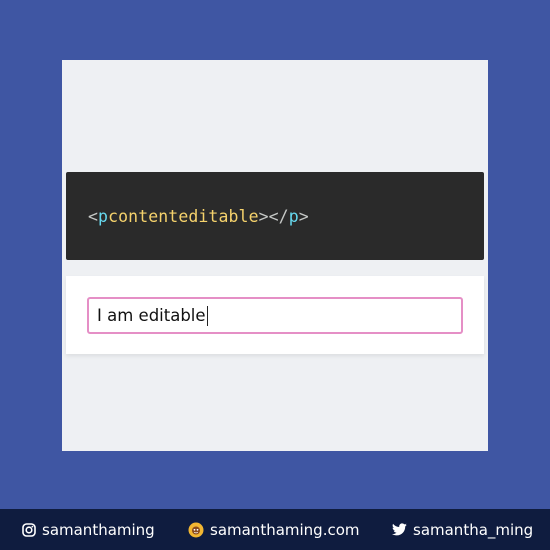 The width and height of the screenshot is (550, 550). Describe the element at coordinates (151, 315) in the screenshot. I see `editable-text: I am editable` at that location.